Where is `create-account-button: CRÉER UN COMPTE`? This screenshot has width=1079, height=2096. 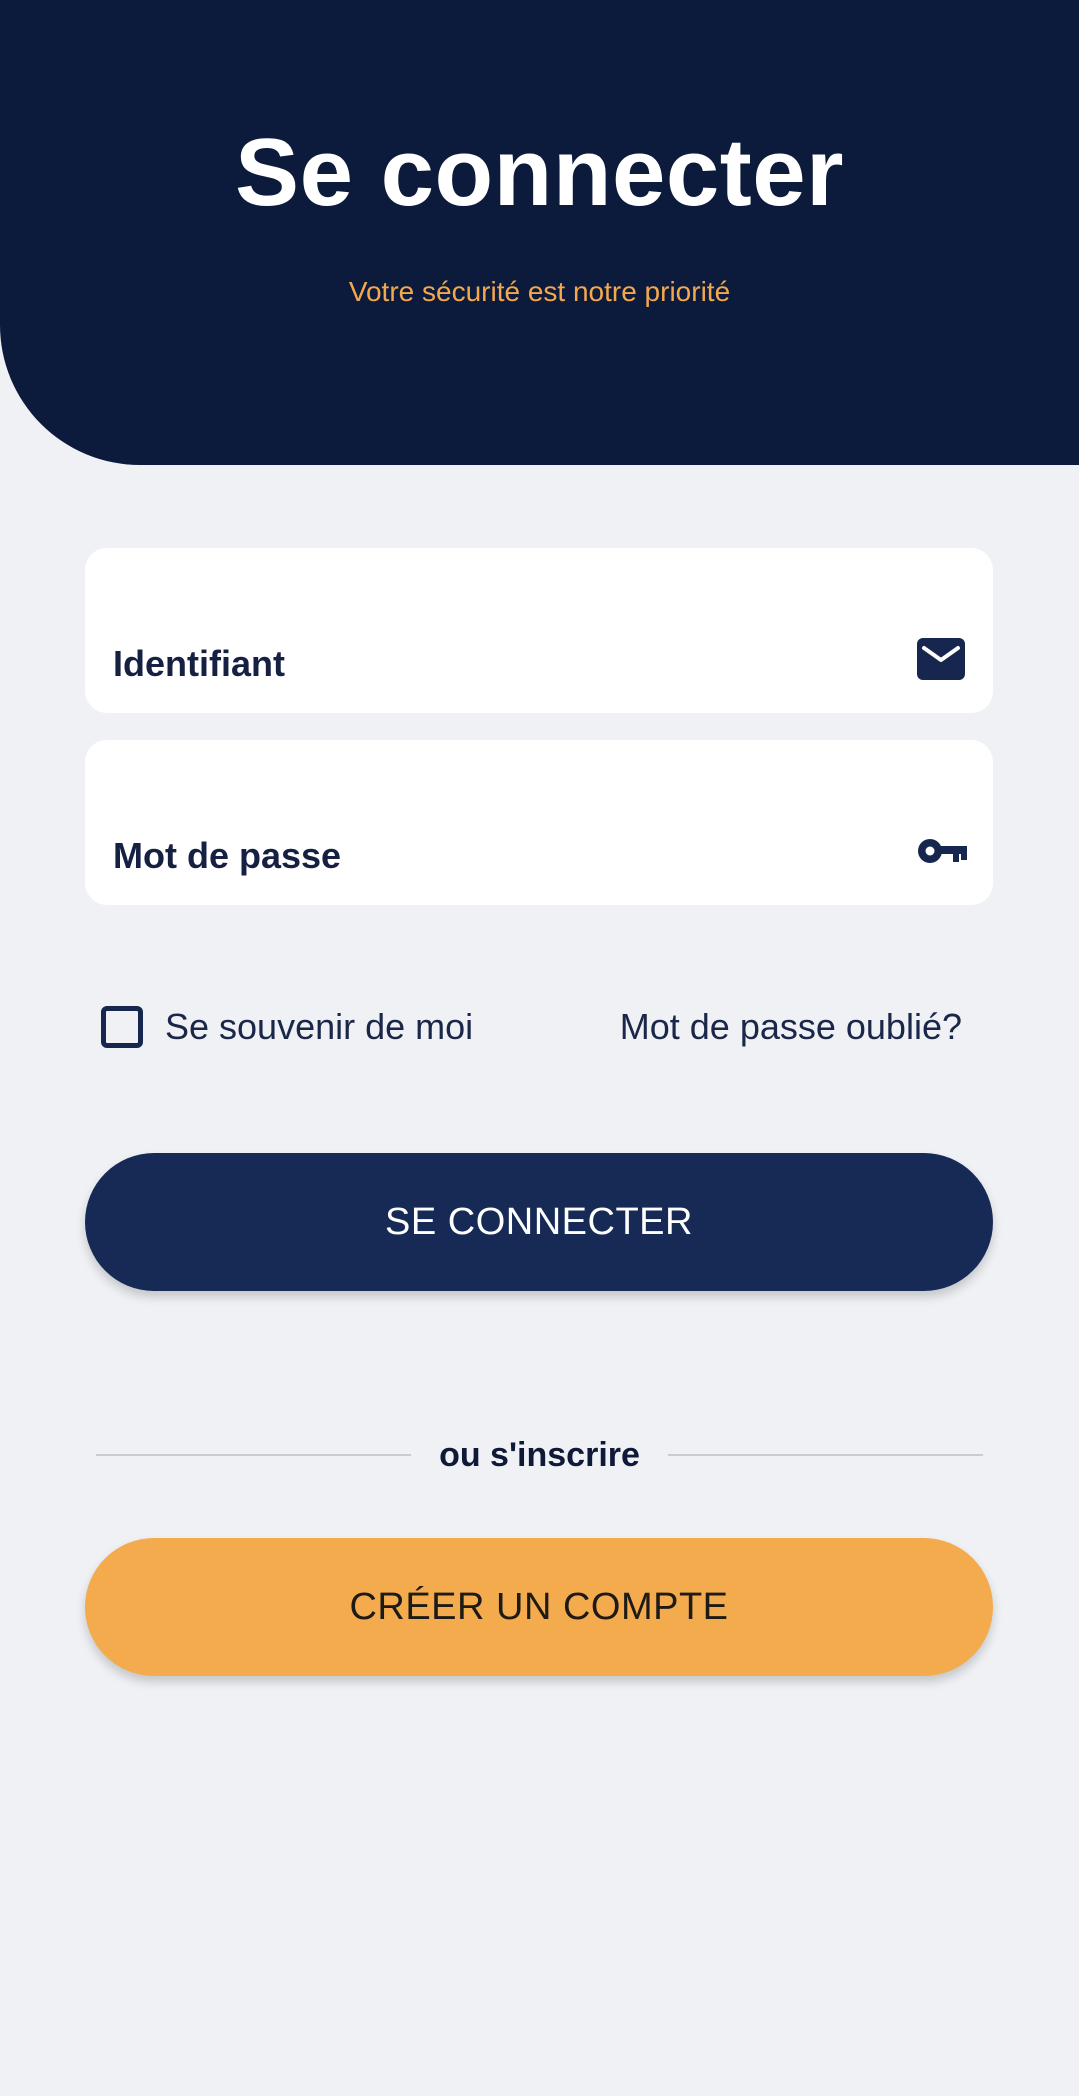
create-account-button: CRÉER UN COMPTE is located at coordinates (539, 1607).